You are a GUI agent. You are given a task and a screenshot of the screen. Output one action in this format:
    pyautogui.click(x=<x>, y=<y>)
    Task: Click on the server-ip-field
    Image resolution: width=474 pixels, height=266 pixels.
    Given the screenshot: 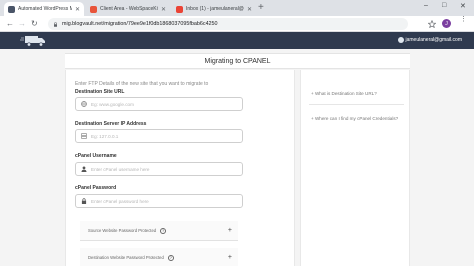 What is the action you would take?
    pyautogui.click(x=159, y=136)
    